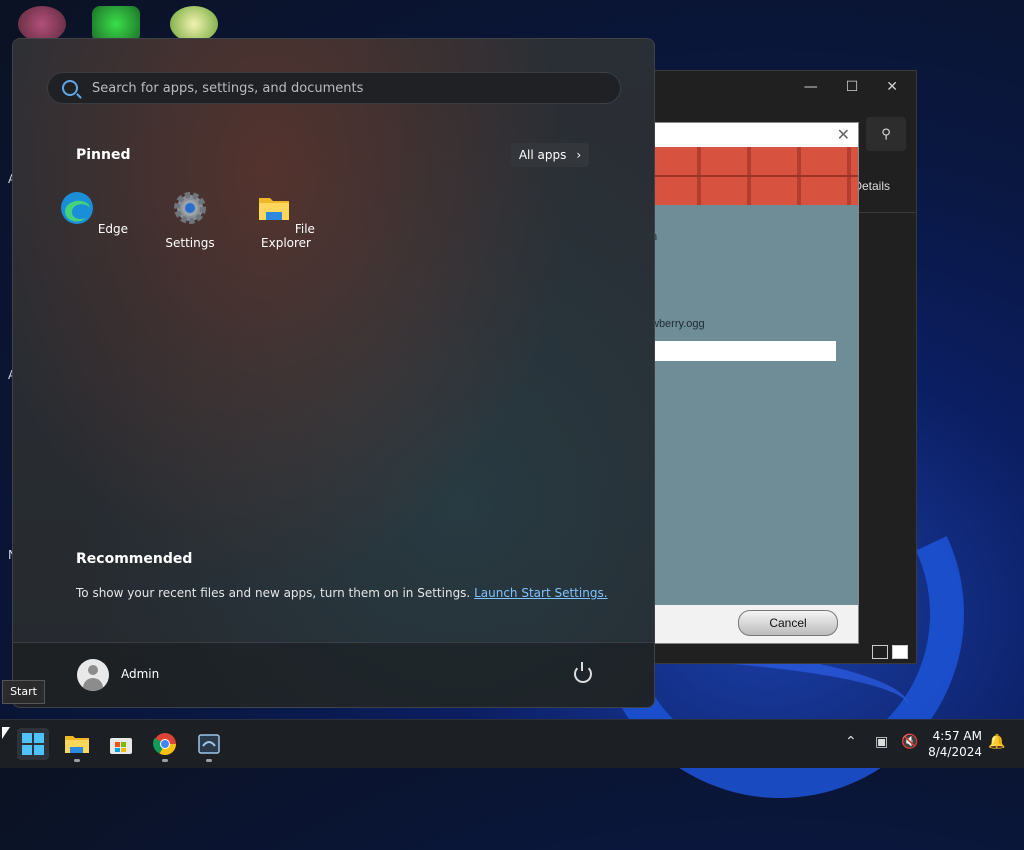 The height and width of the screenshot is (850, 1024). I want to click on taskbar-chrome, so click(165, 745).